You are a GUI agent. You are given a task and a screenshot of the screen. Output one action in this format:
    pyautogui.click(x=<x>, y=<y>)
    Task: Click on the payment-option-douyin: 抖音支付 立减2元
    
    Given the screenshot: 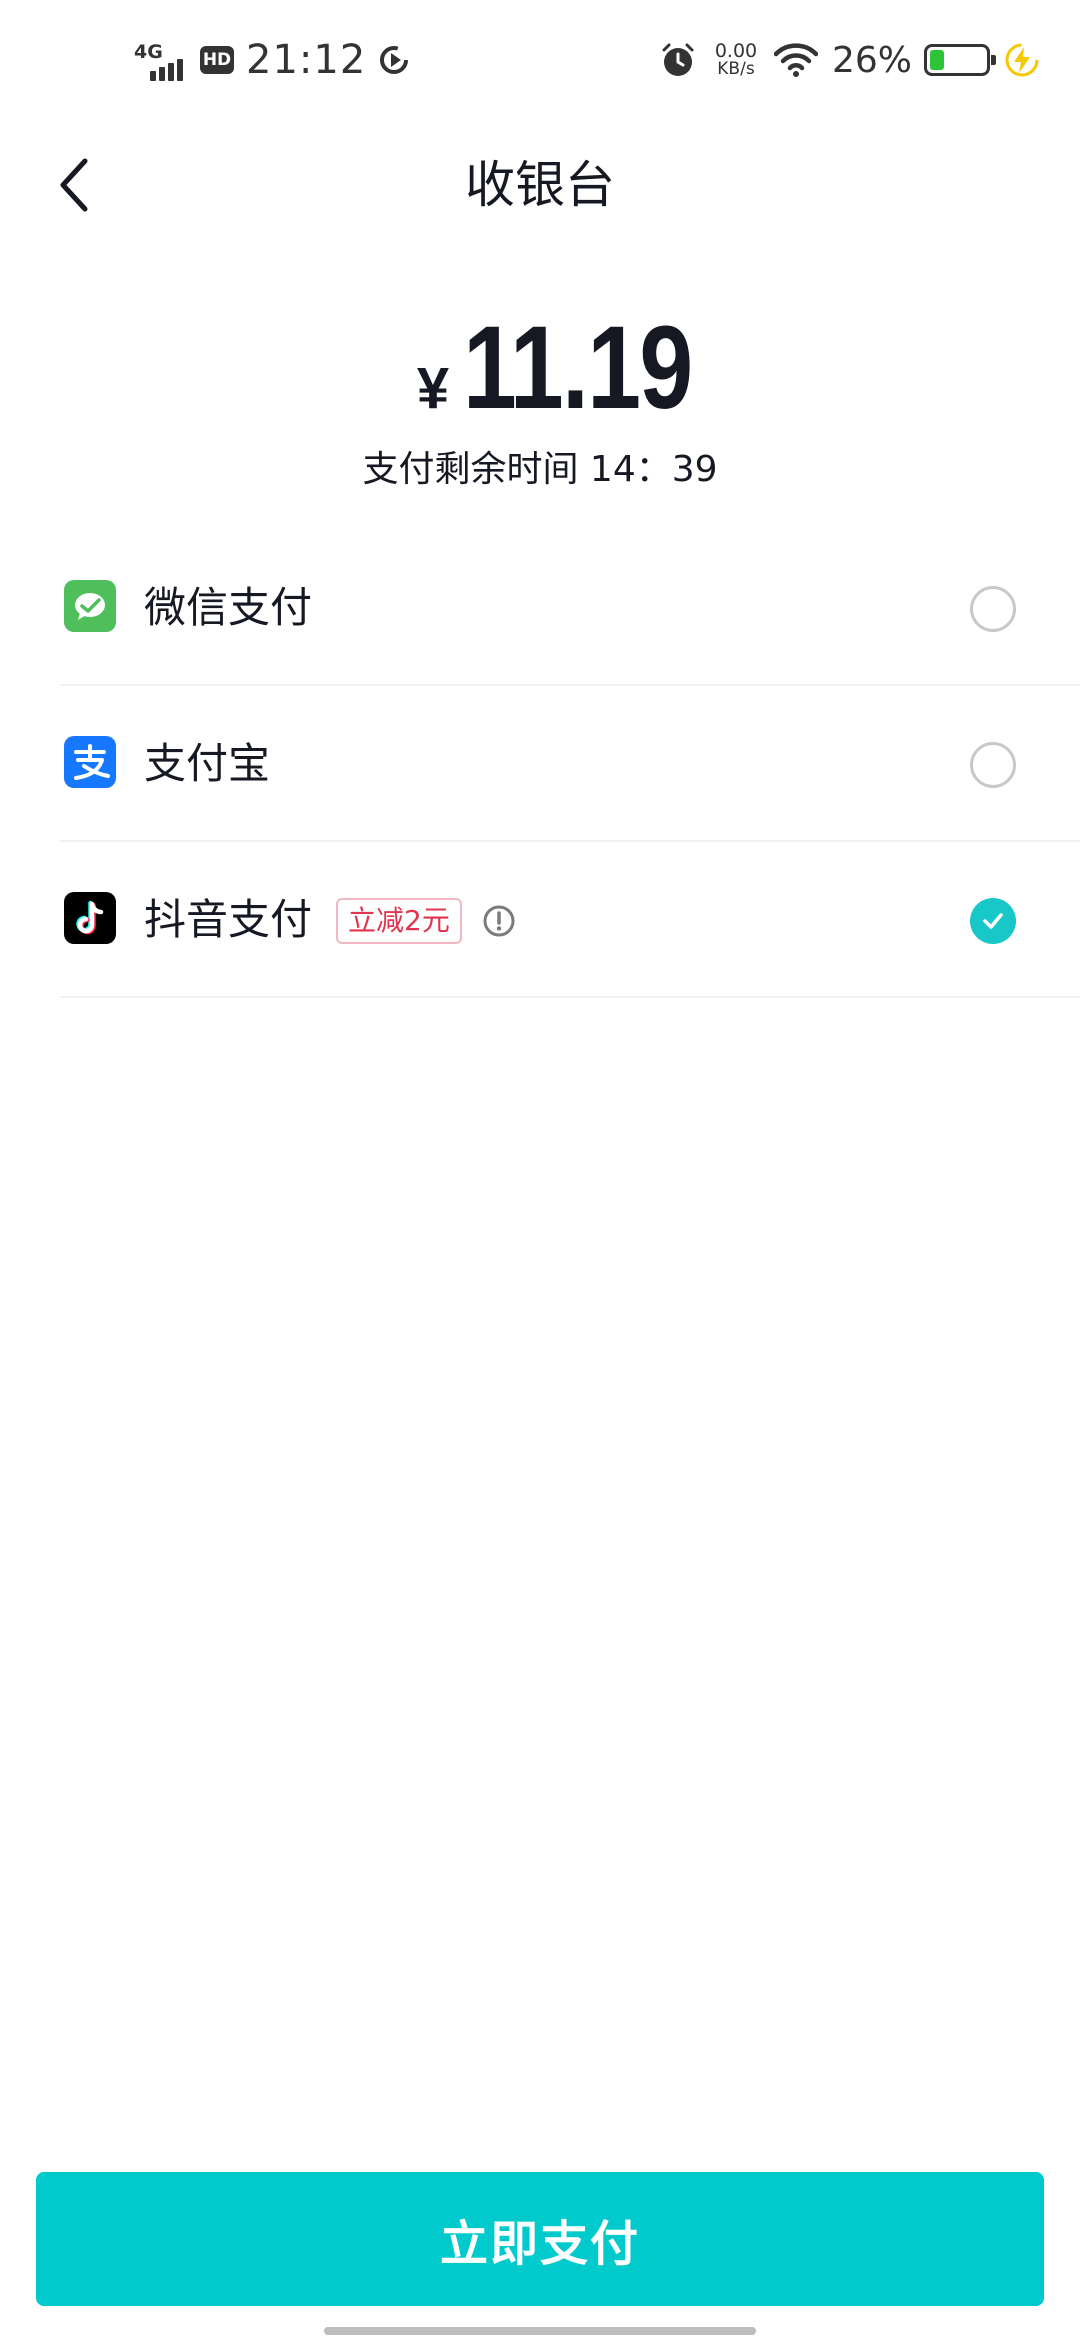 What is the action you would take?
    pyautogui.click(x=570, y=920)
    